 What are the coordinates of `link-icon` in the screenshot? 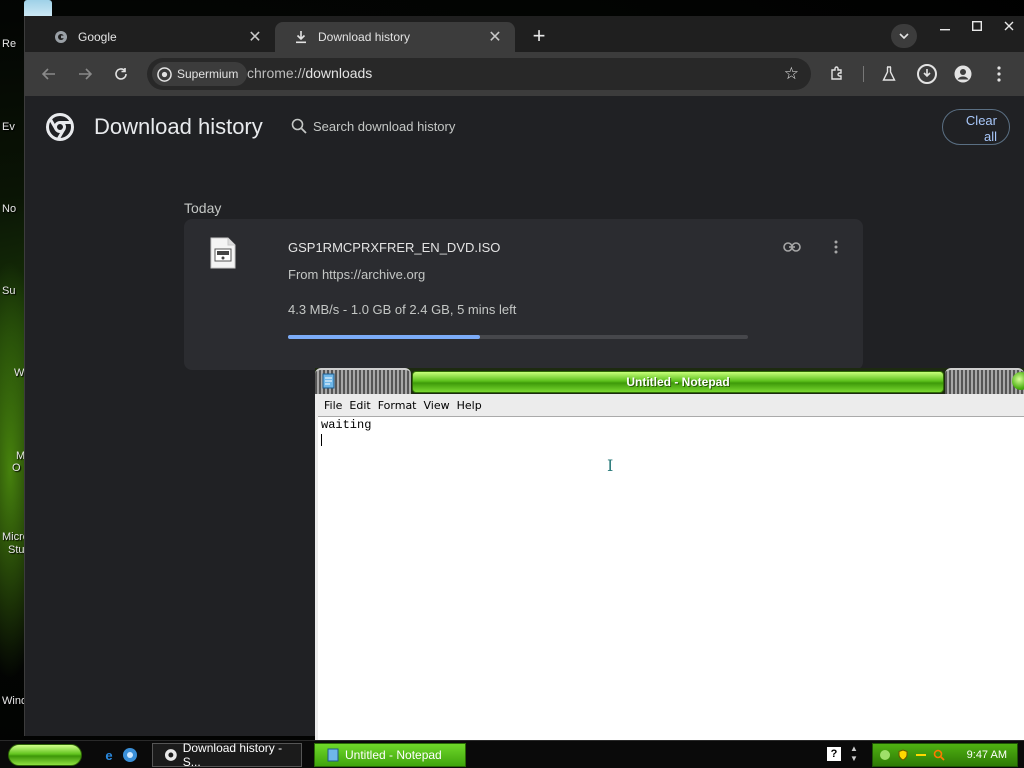 It's located at (792, 247).